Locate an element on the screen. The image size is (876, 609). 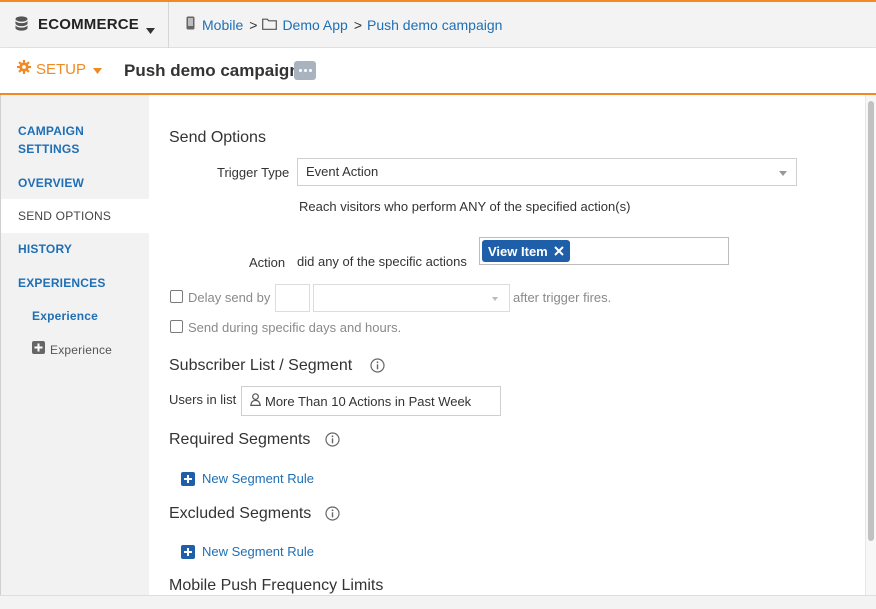
subscriber-title: Subscriber List / Segment is located at coordinates (261, 365).